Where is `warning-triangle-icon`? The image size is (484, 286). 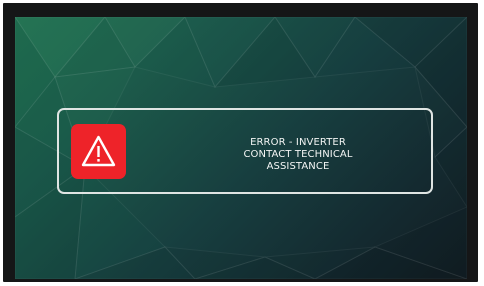
warning-triangle-icon is located at coordinates (98, 151).